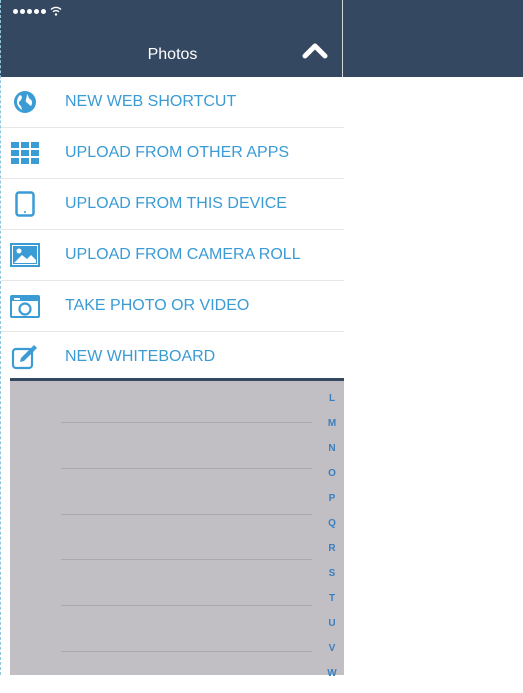  I want to click on image-icon, so click(25, 255).